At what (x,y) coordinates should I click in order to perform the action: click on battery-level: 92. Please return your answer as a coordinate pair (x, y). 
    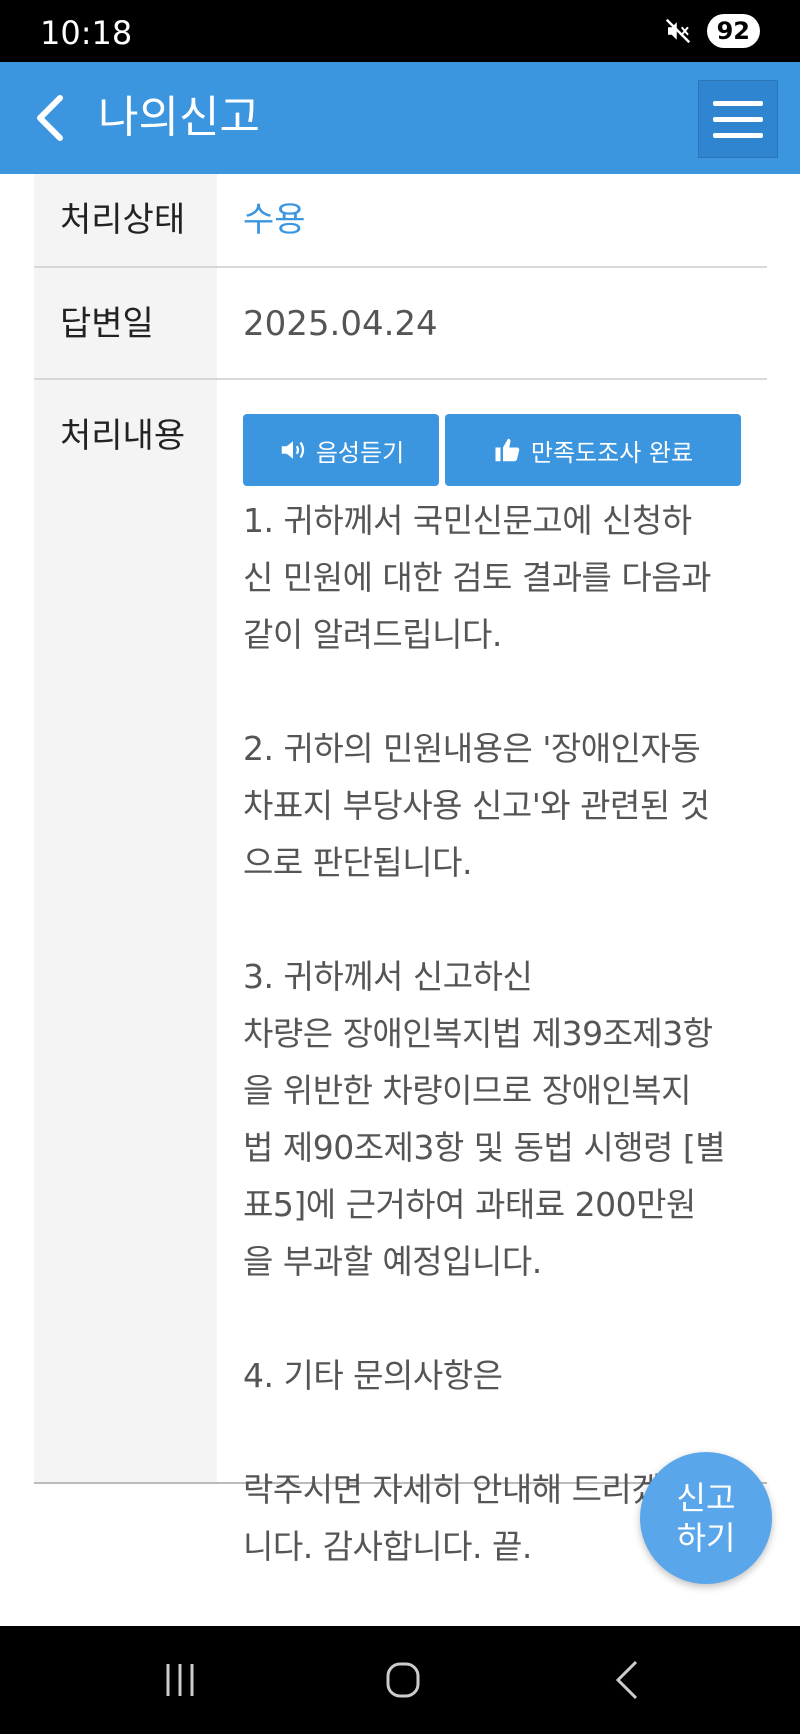
    Looking at the image, I should click on (733, 31).